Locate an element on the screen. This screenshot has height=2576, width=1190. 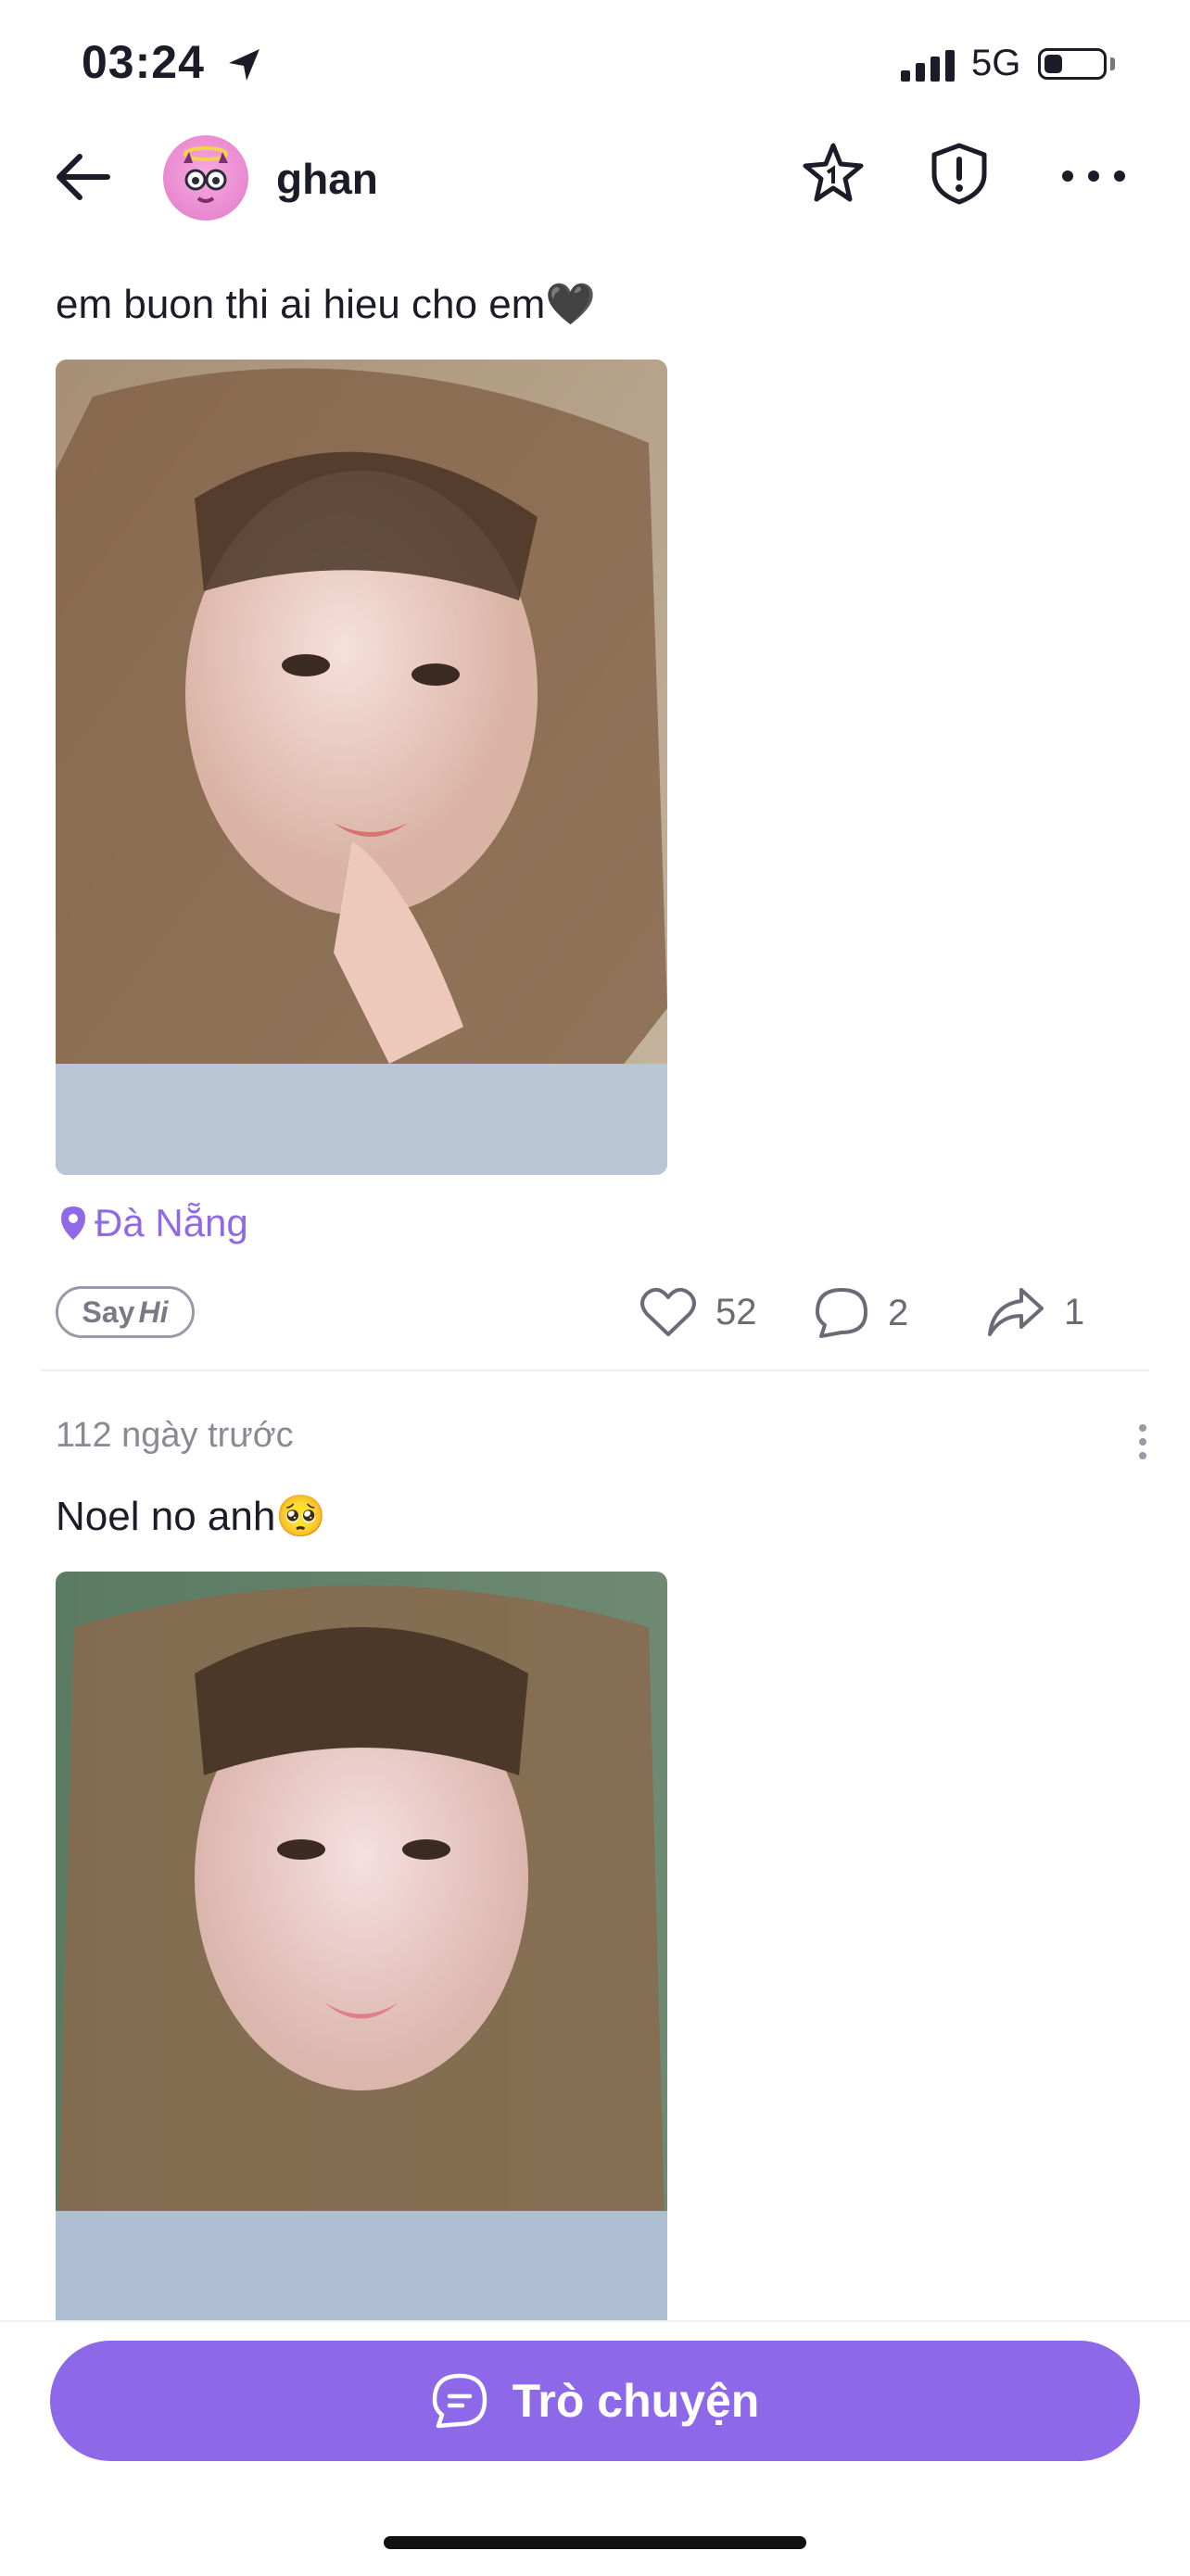
comment-icon is located at coordinates (841, 1313).